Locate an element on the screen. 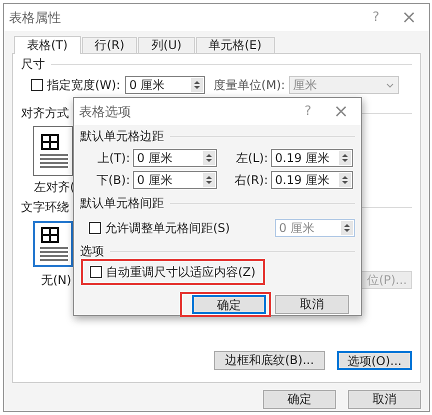  section-heading: 对齐方式 is located at coordinates (45, 113).